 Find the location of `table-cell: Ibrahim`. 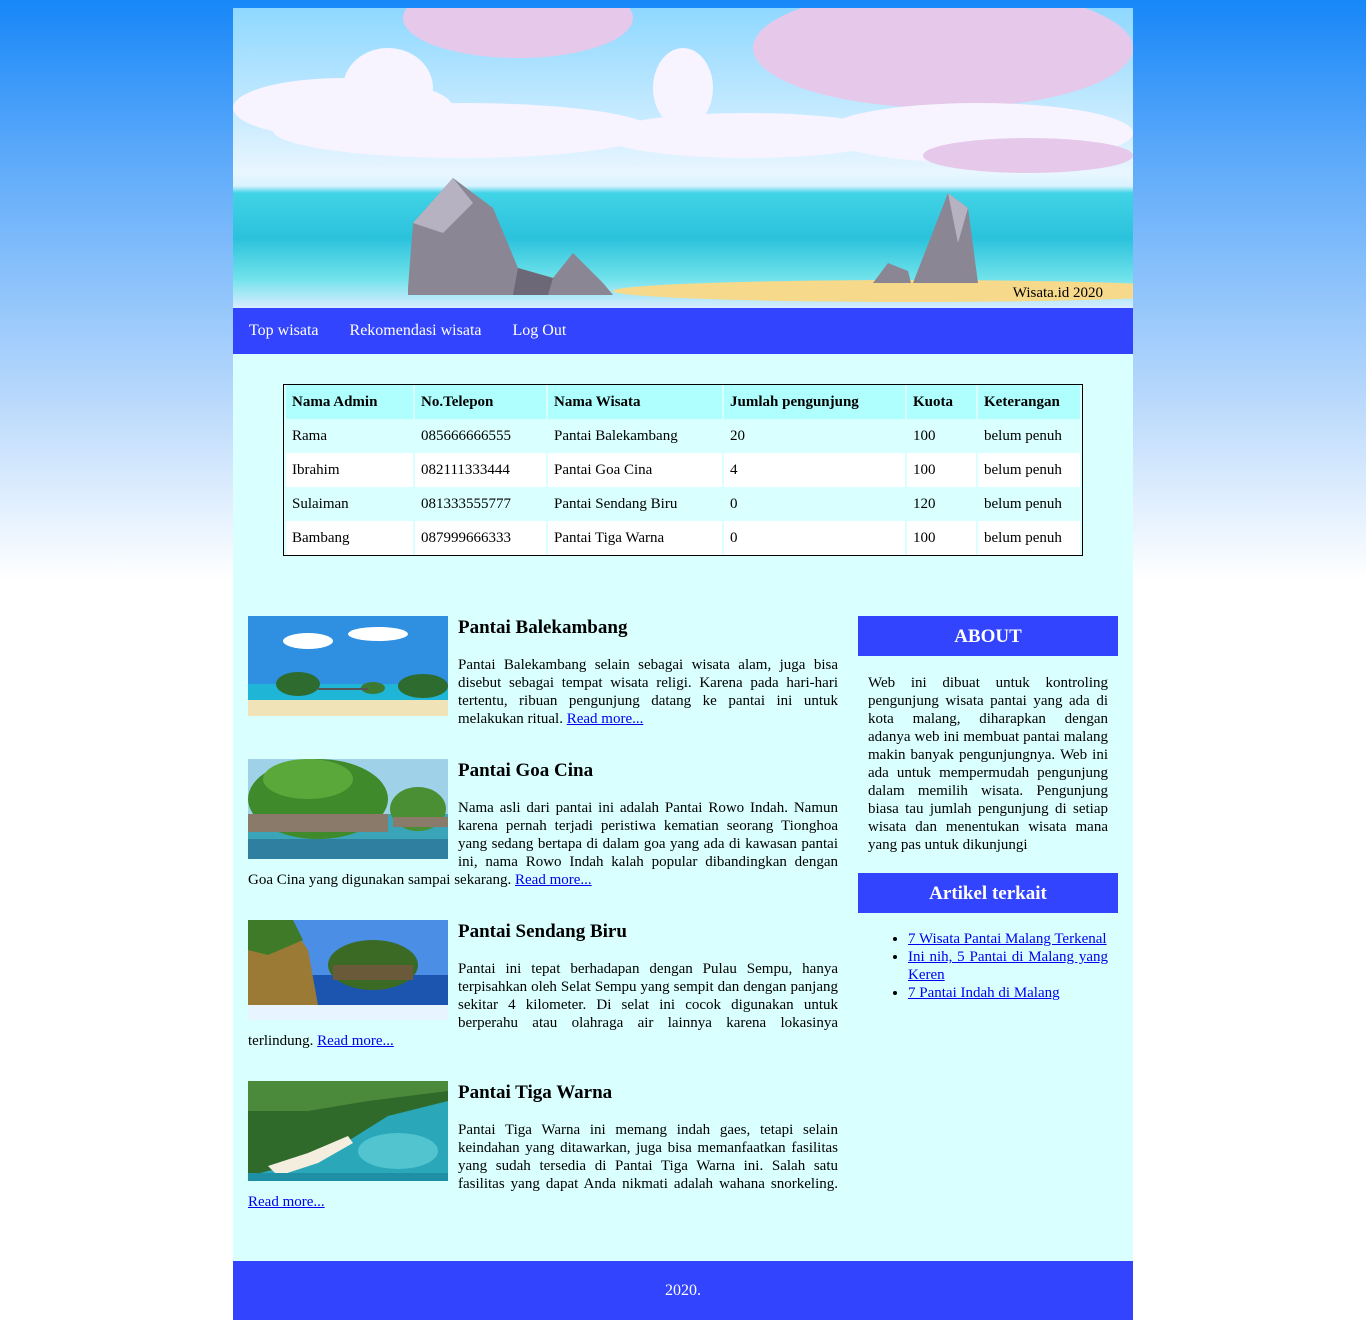

table-cell: Ibrahim is located at coordinates (349, 470).